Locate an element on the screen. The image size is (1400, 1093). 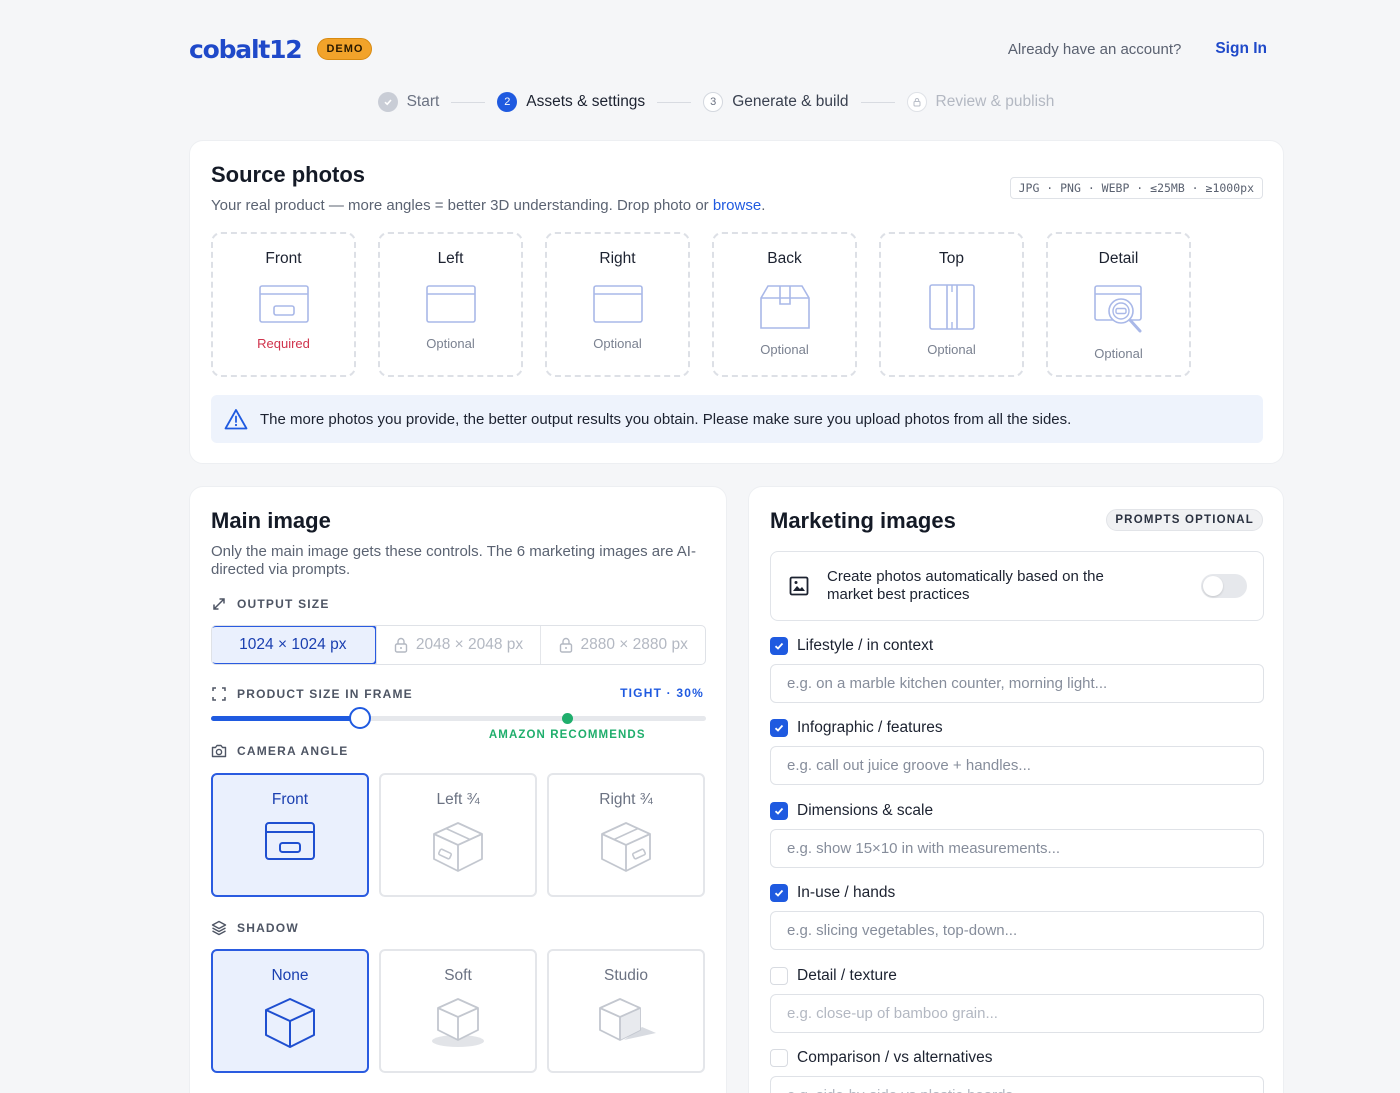
angle-label: Front is located at coordinates (290, 799).